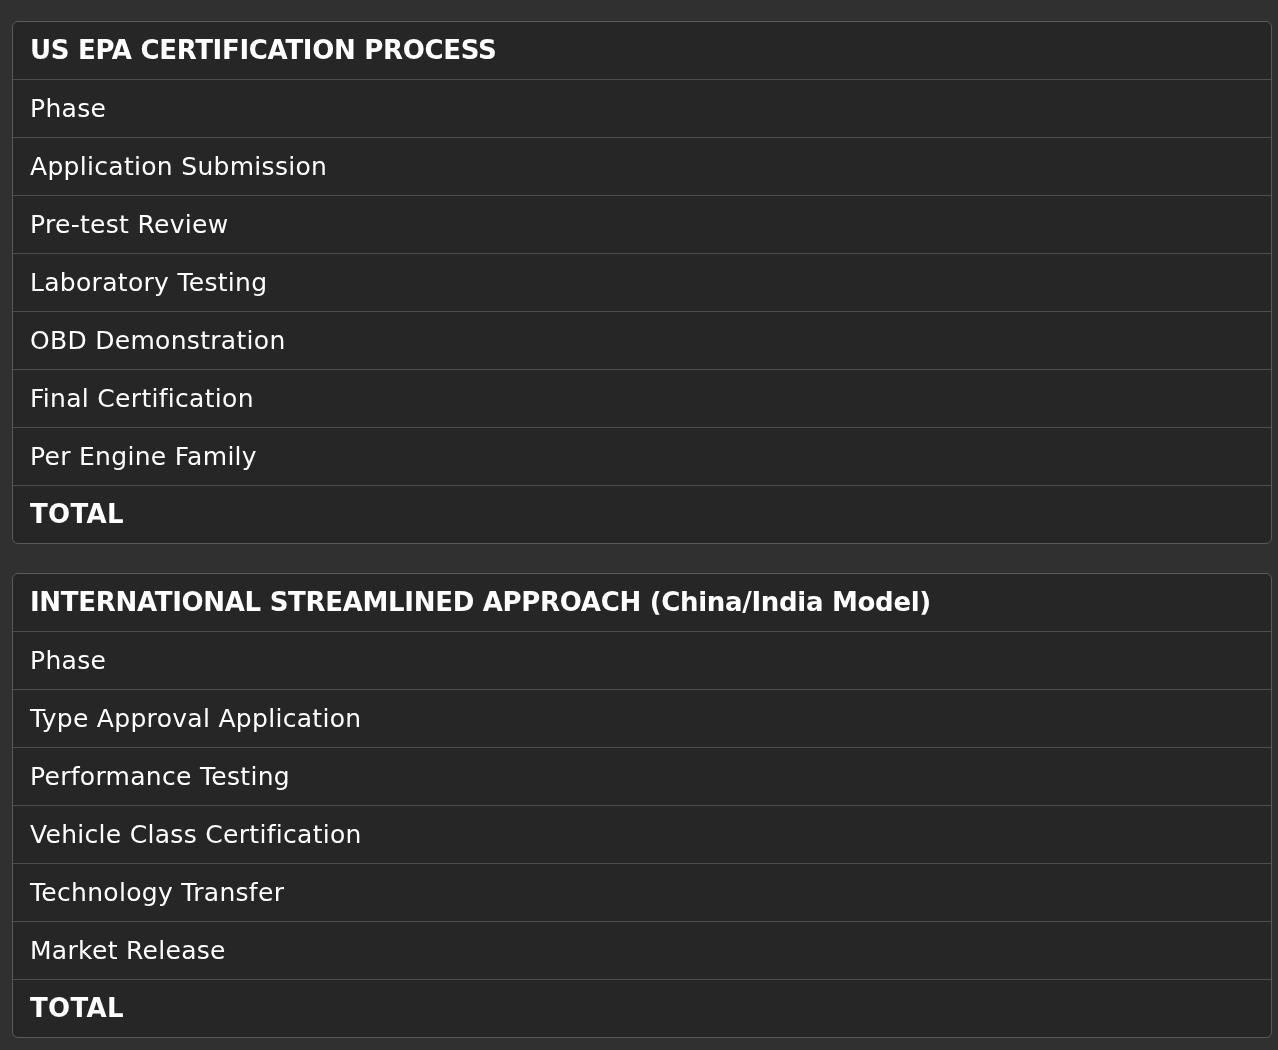 The width and height of the screenshot is (1278, 1050). I want to click on table-cell: Pre-test Review, so click(642, 224).